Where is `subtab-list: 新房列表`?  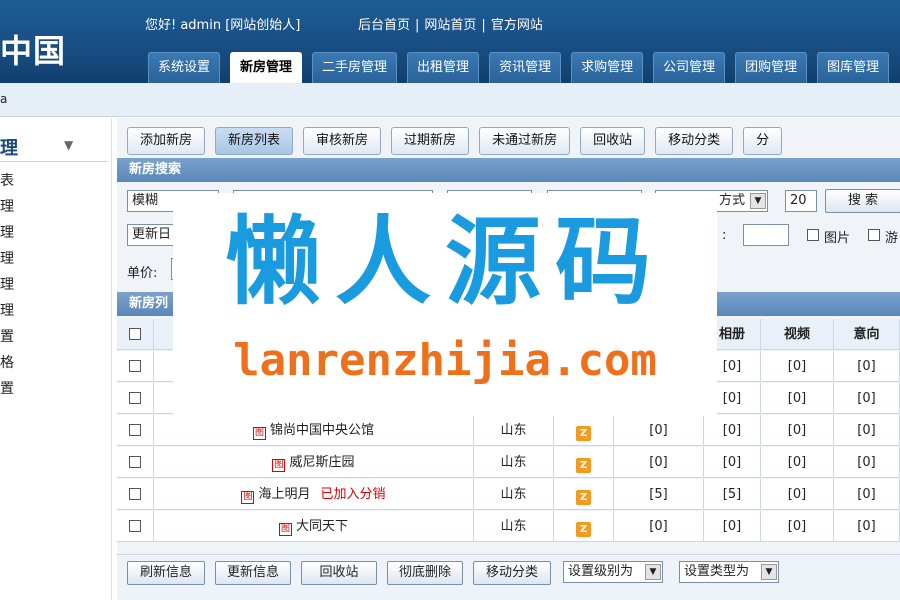 subtab-list: 新房列表 is located at coordinates (254, 141).